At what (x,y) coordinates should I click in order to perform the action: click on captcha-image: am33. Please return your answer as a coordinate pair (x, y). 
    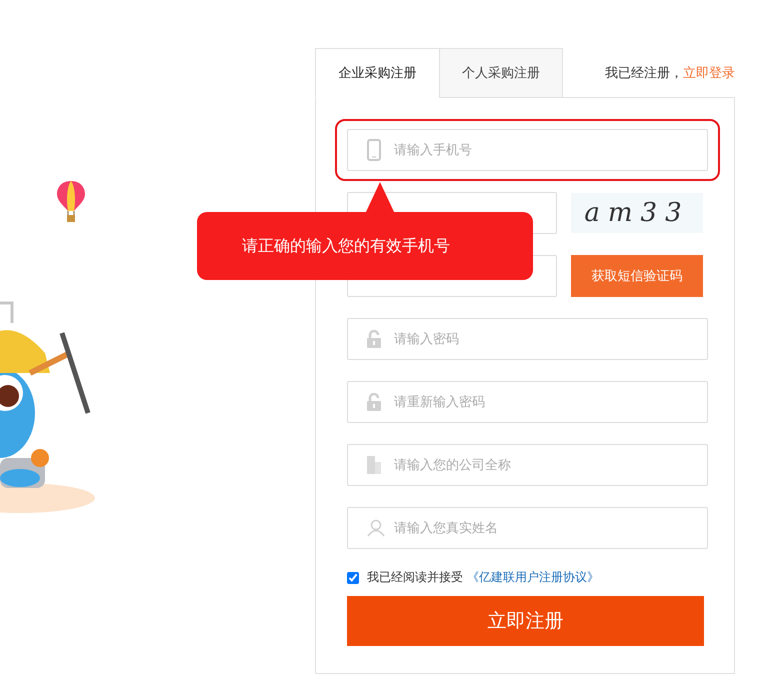
    Looking at the image, I should click on (637, 213).